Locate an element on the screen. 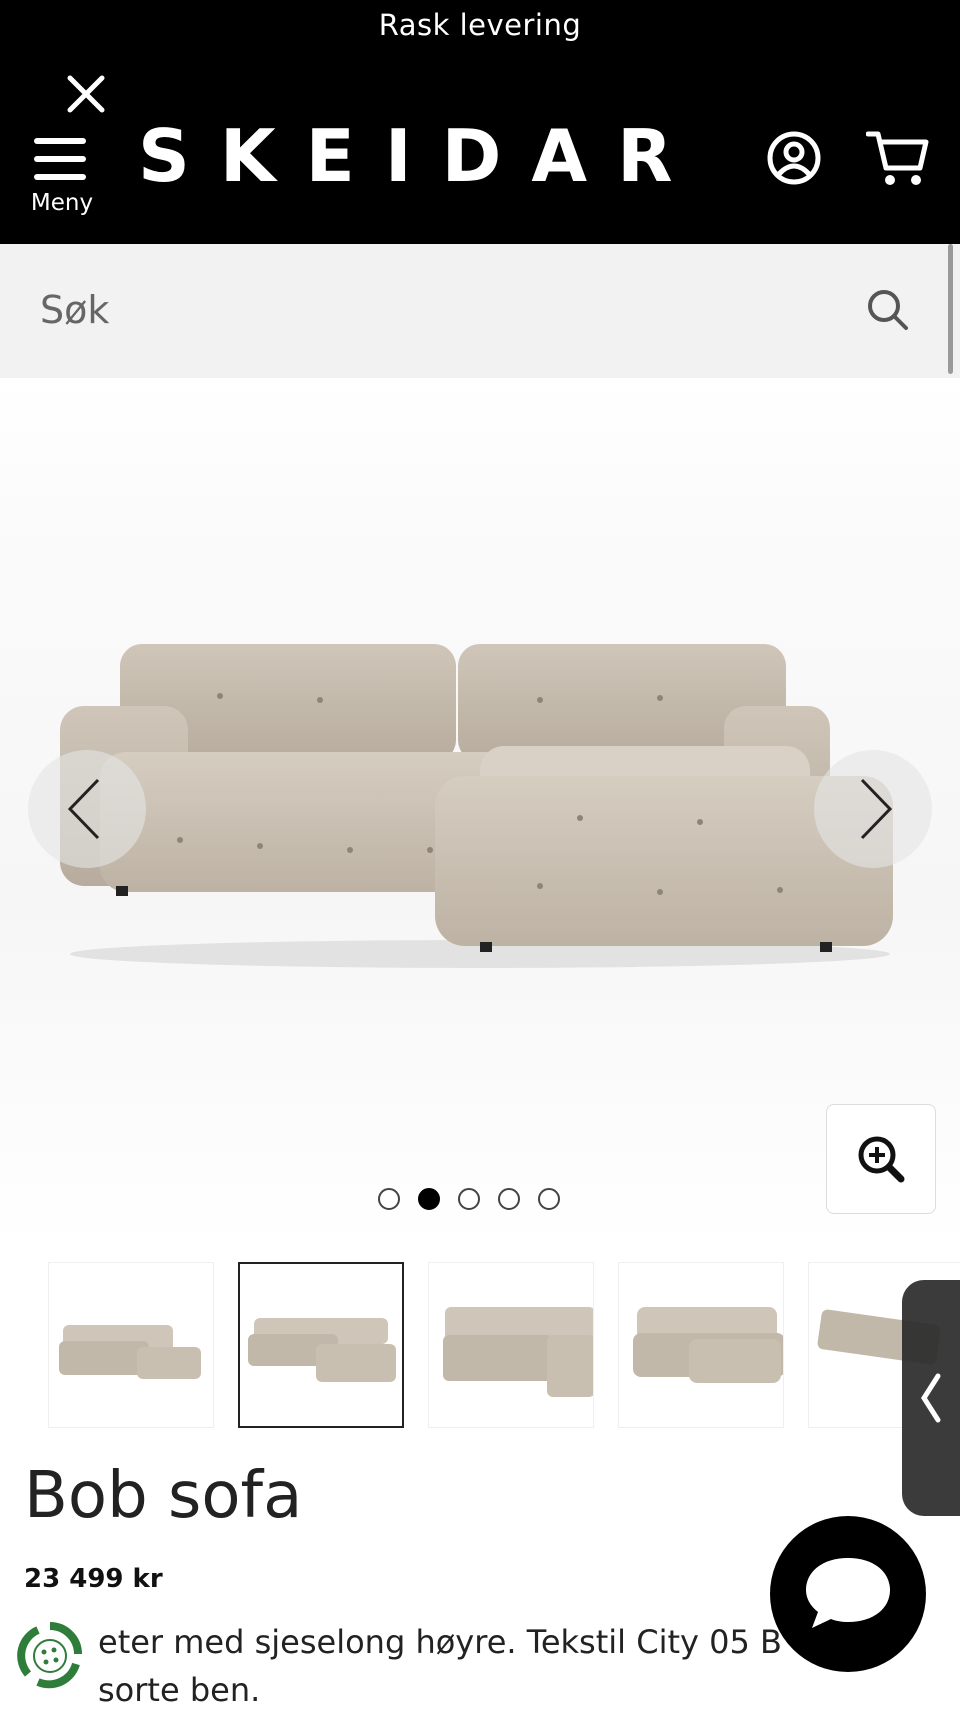 This screenshot has height=1714, width=960. menu-button: Meny is located at coordinates (62, 177).